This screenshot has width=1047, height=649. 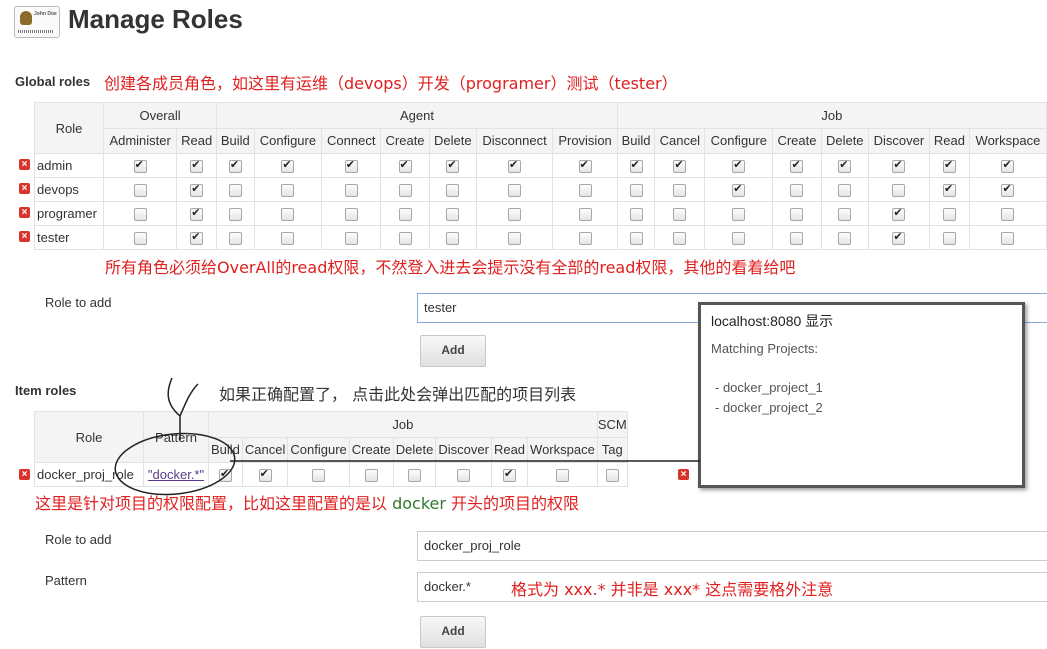 What do you see at coordinates (732, 546) in the screenshot?
I see `item-role-to-add-input: docker_proj_role` at bounding box center [732, 546].